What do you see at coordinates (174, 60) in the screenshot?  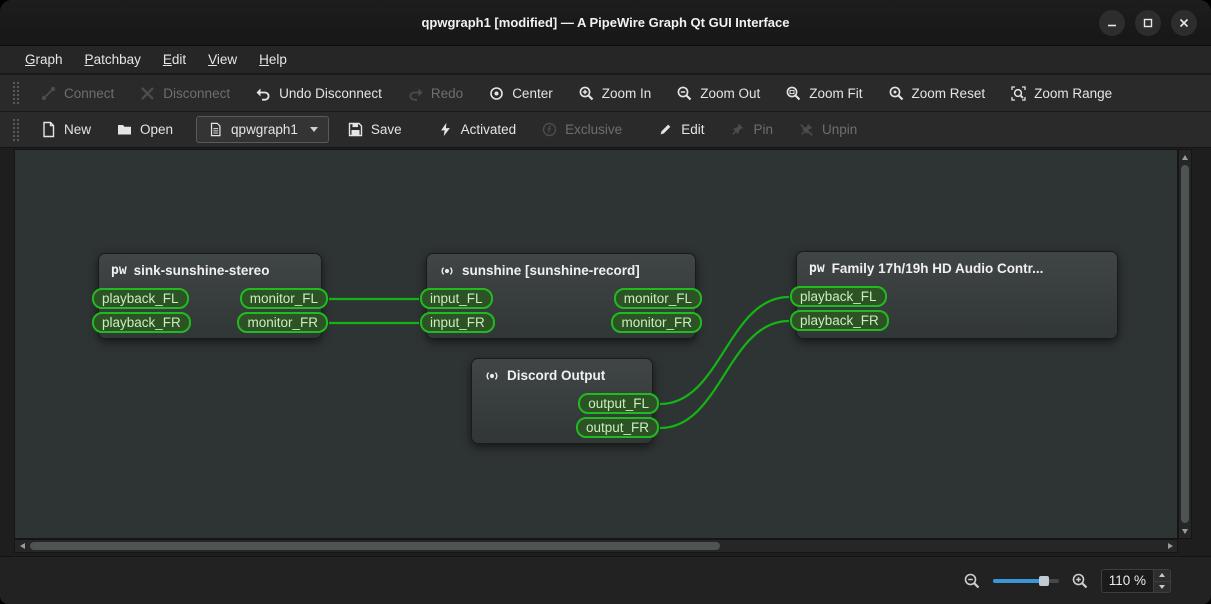 I see `menu-edit: Edit` at bounding box center [174, 60].